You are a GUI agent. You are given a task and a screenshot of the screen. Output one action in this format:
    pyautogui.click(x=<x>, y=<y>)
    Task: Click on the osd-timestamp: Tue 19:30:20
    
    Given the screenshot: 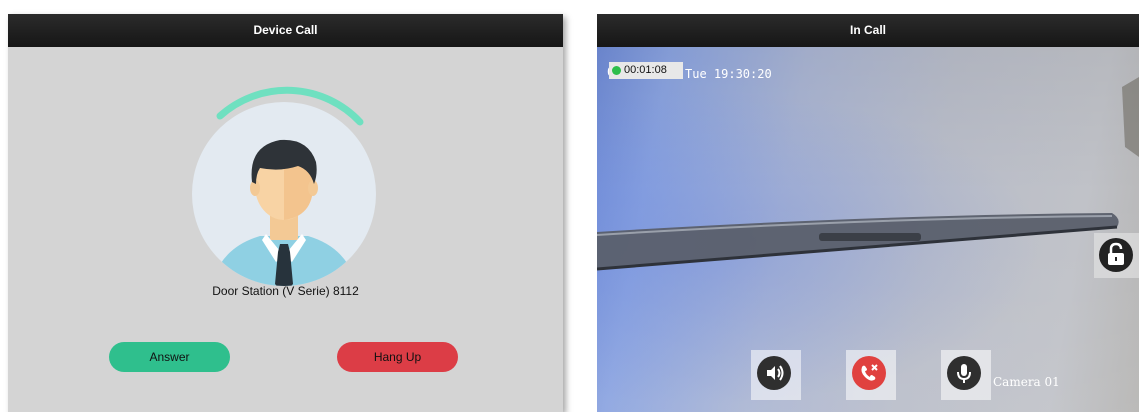 What is the action you would take?
    pyautogui.click(x=728, y=74)
    